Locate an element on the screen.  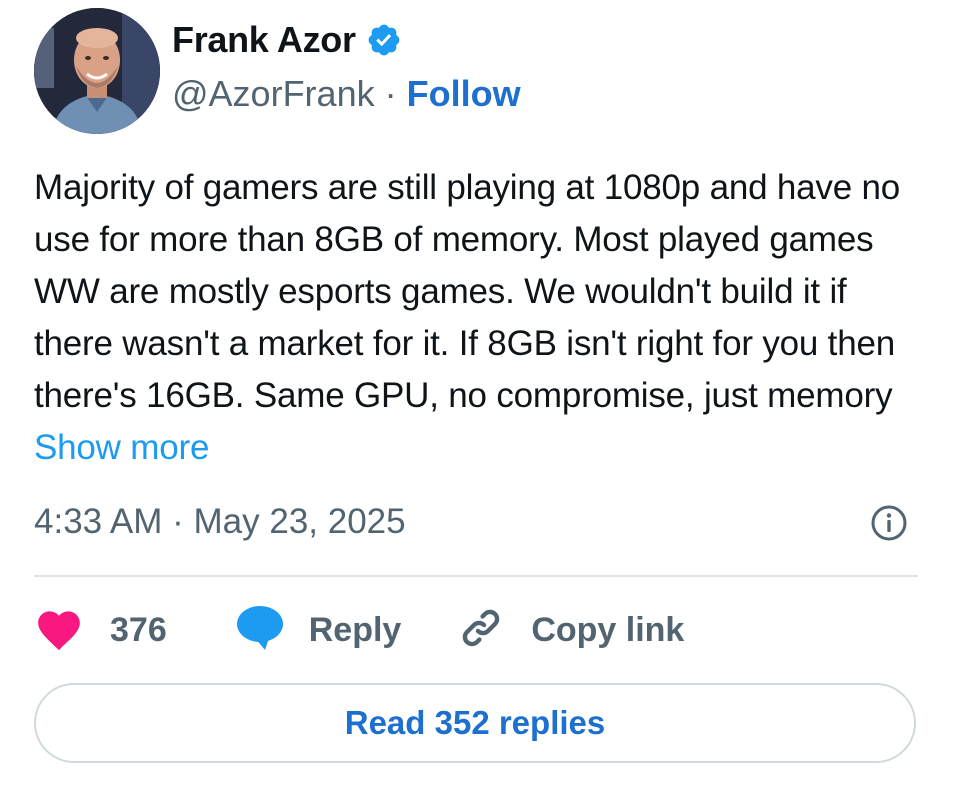
link-icon is located at coordinates (481, 630).